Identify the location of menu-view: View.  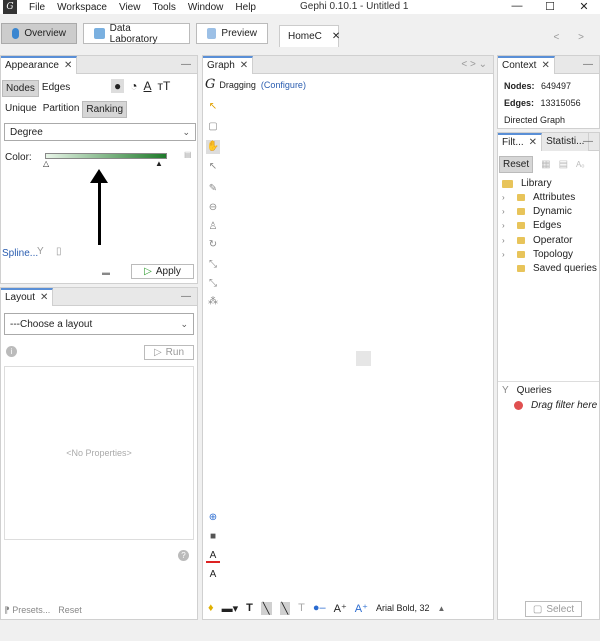
(130, 7).